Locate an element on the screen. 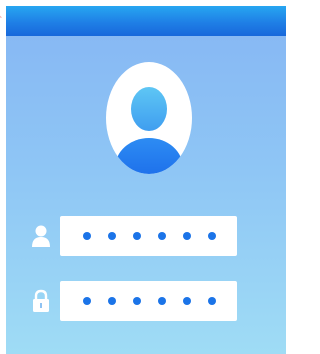  username-row is located at coordinates (146, 236).